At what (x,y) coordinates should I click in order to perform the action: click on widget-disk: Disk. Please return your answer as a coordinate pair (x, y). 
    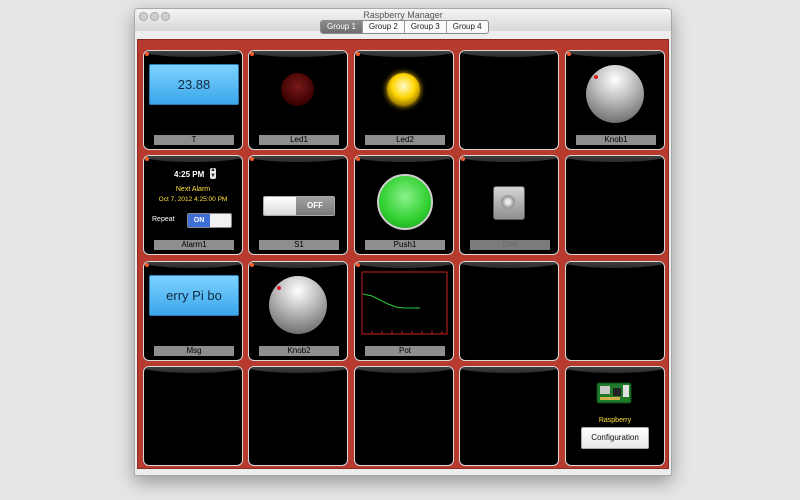
    Looking at the image, I should click on (509, 205).